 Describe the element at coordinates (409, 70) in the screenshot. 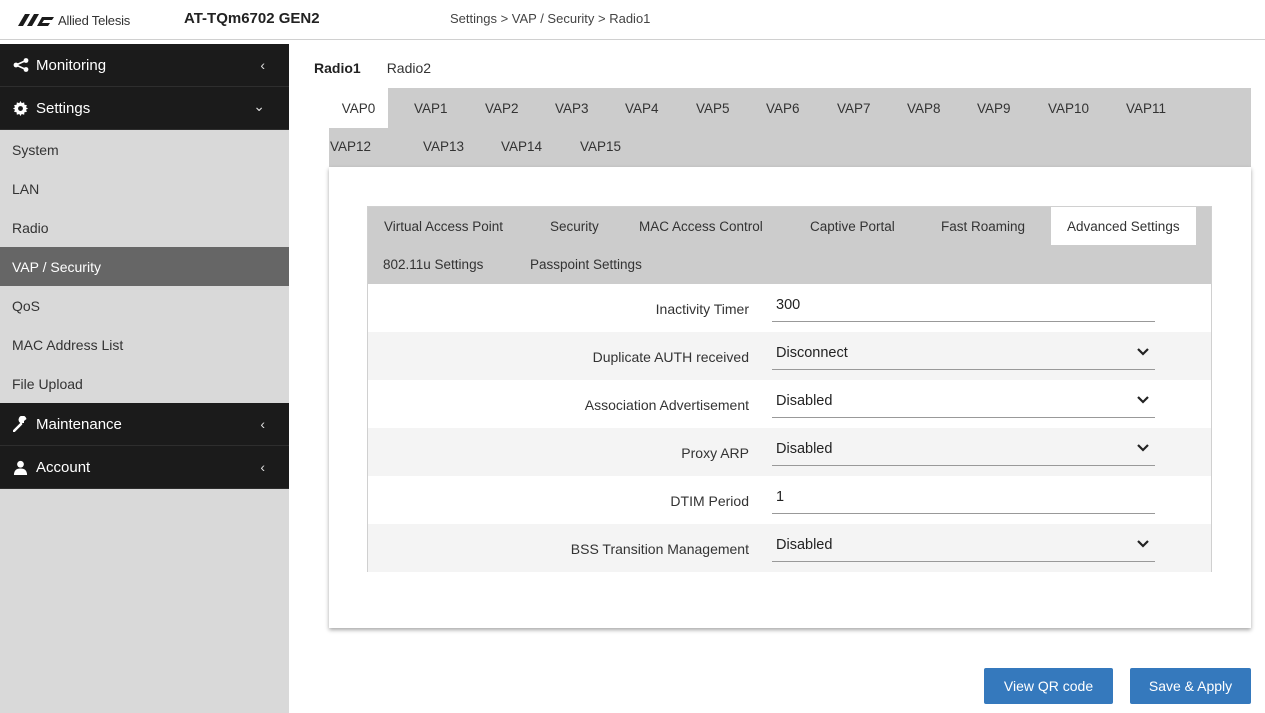

I see `tab-radio2: Radio2` at that location.